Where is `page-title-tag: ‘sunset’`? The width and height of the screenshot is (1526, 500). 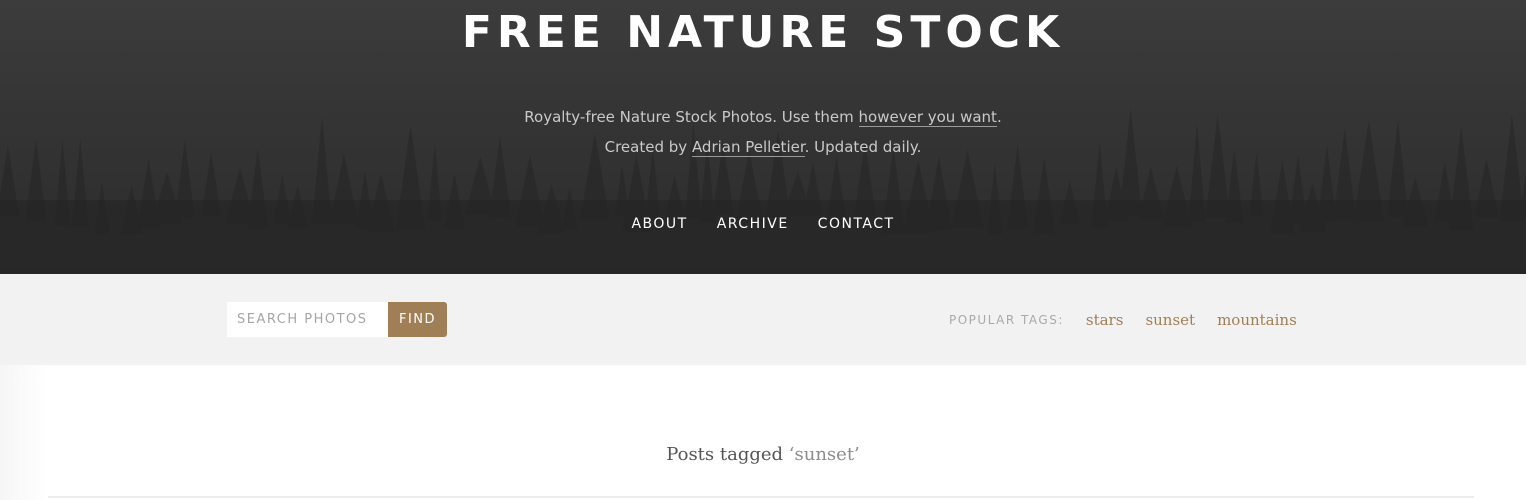 page-title-tag: ‘sunset’ is located at coordinates (824, 454).